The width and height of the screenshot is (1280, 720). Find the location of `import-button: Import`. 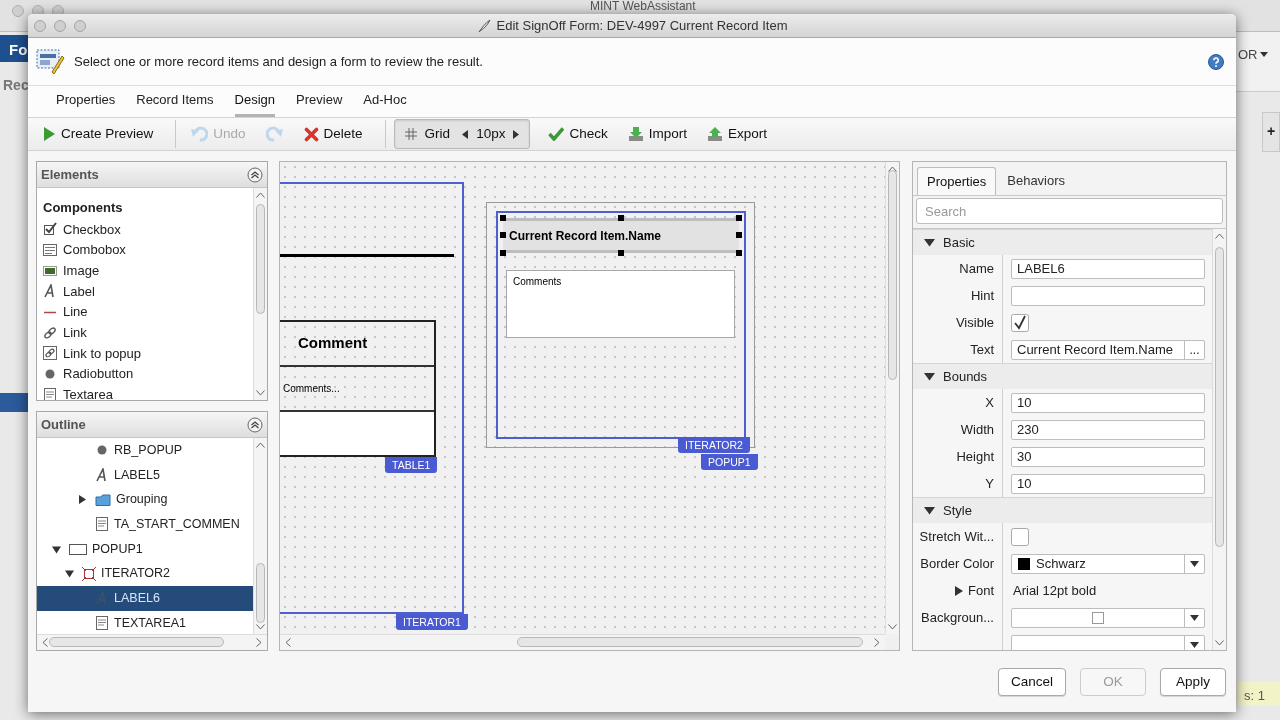

import-button: Import is located at coordinates (657, 134).